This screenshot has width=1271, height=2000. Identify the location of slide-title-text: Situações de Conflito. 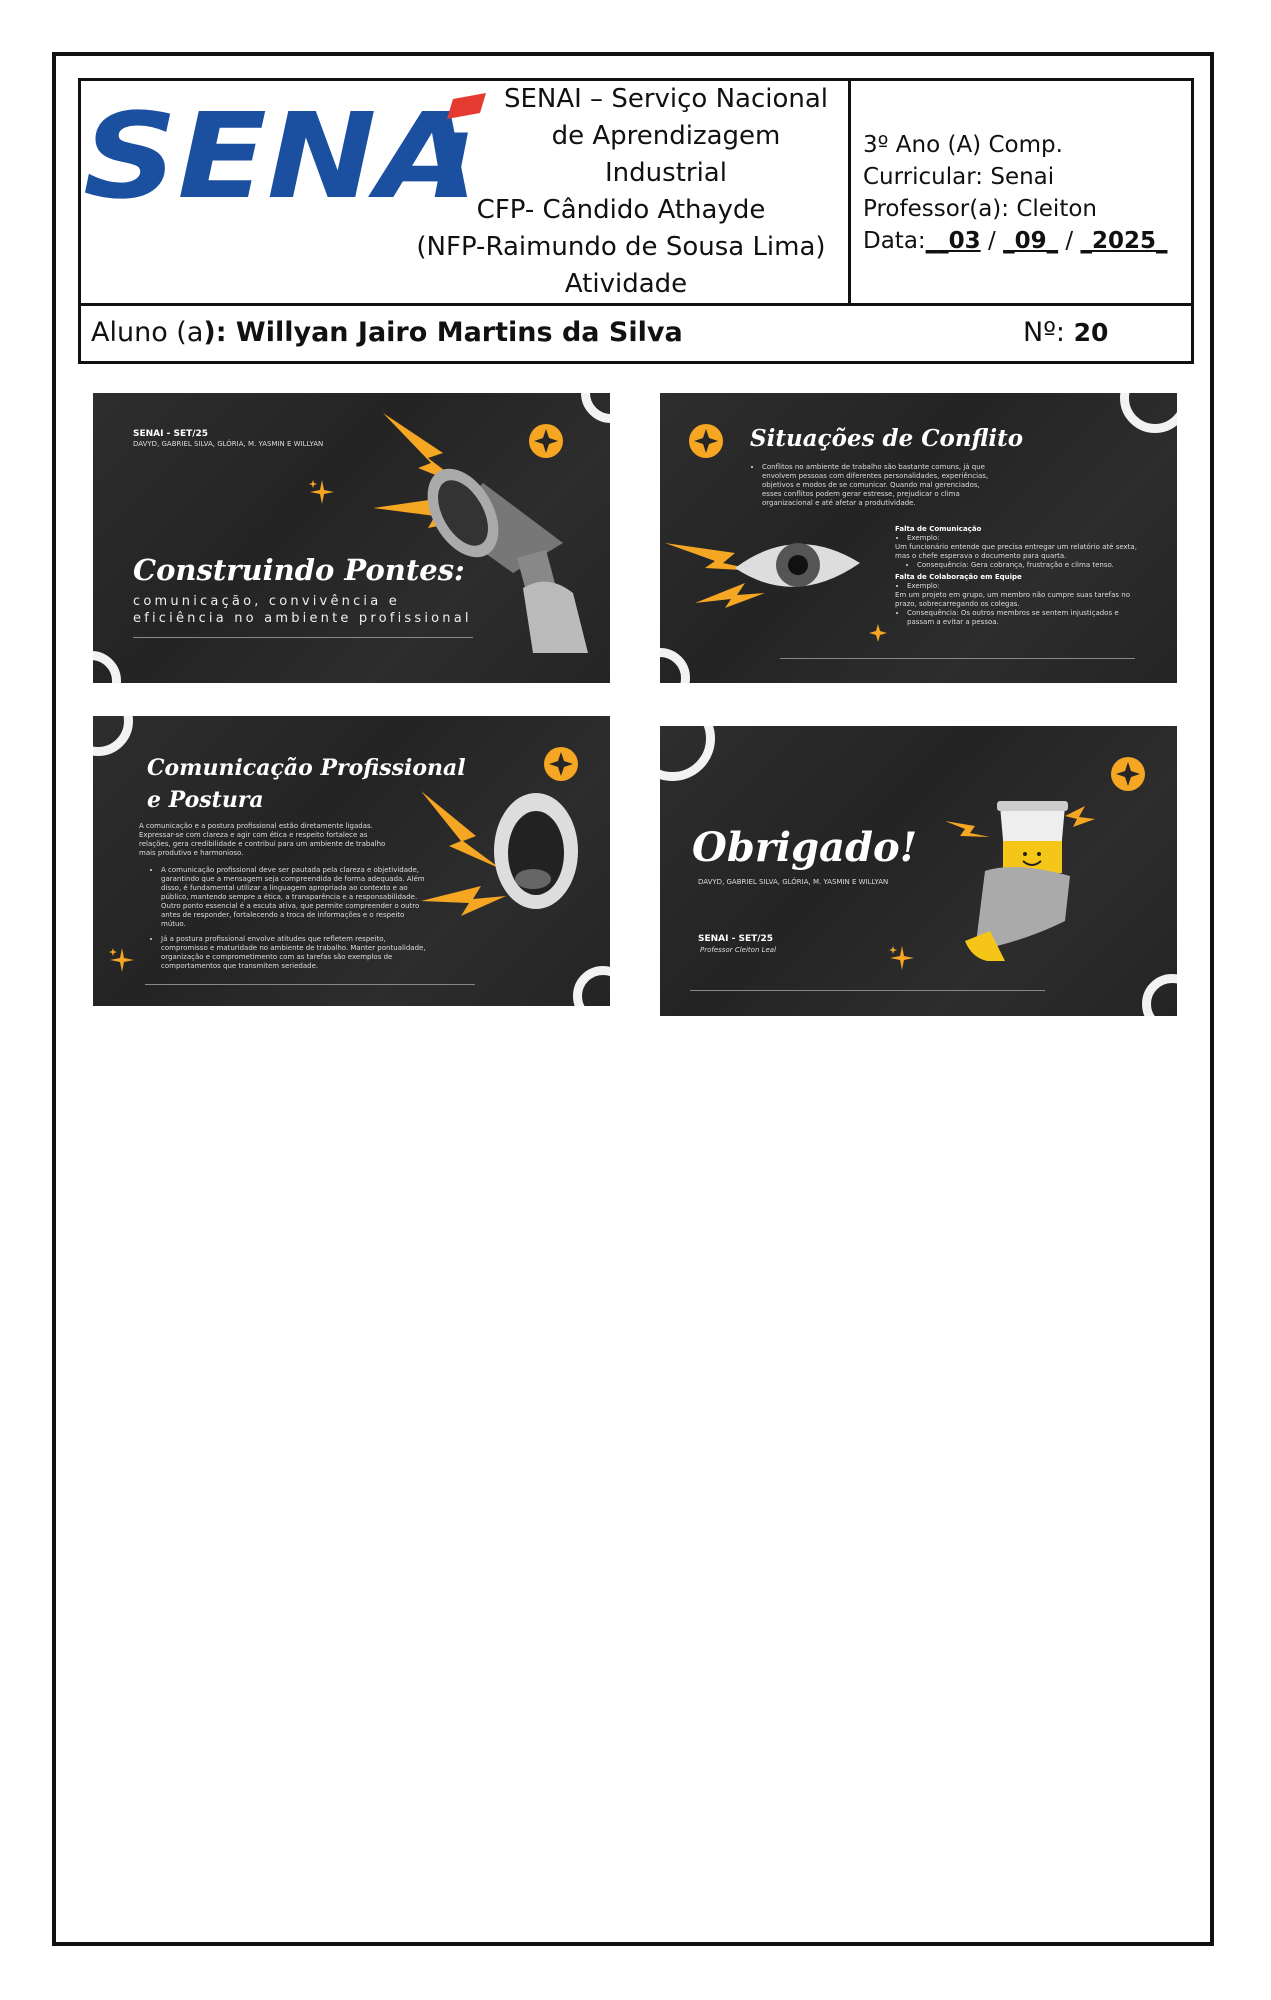
(887, 438).